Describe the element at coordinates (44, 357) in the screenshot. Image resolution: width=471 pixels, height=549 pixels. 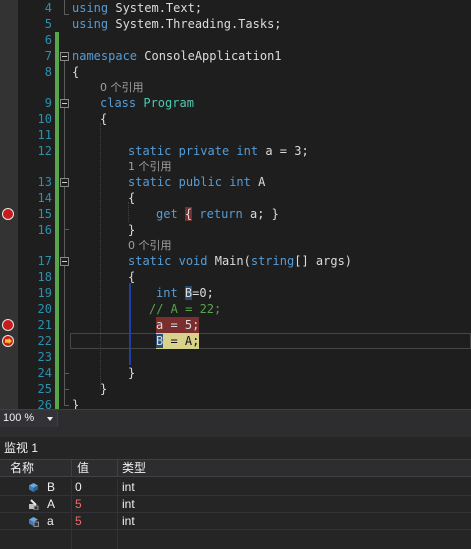
I see `line-number: 23` at that location.